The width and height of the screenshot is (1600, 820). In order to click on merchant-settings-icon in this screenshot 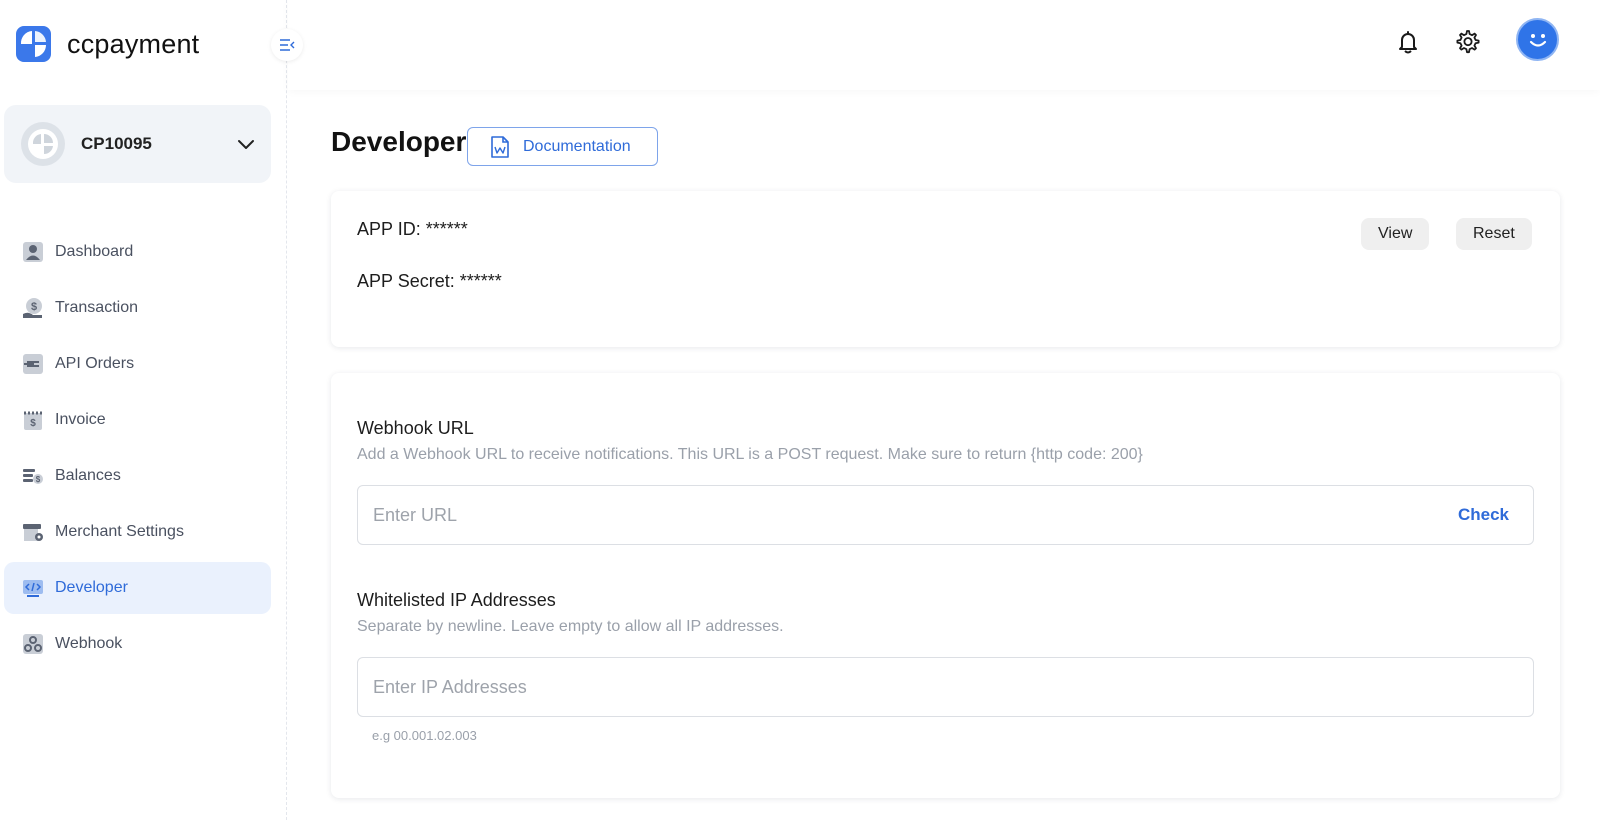, I will do `click(33, 532)`.